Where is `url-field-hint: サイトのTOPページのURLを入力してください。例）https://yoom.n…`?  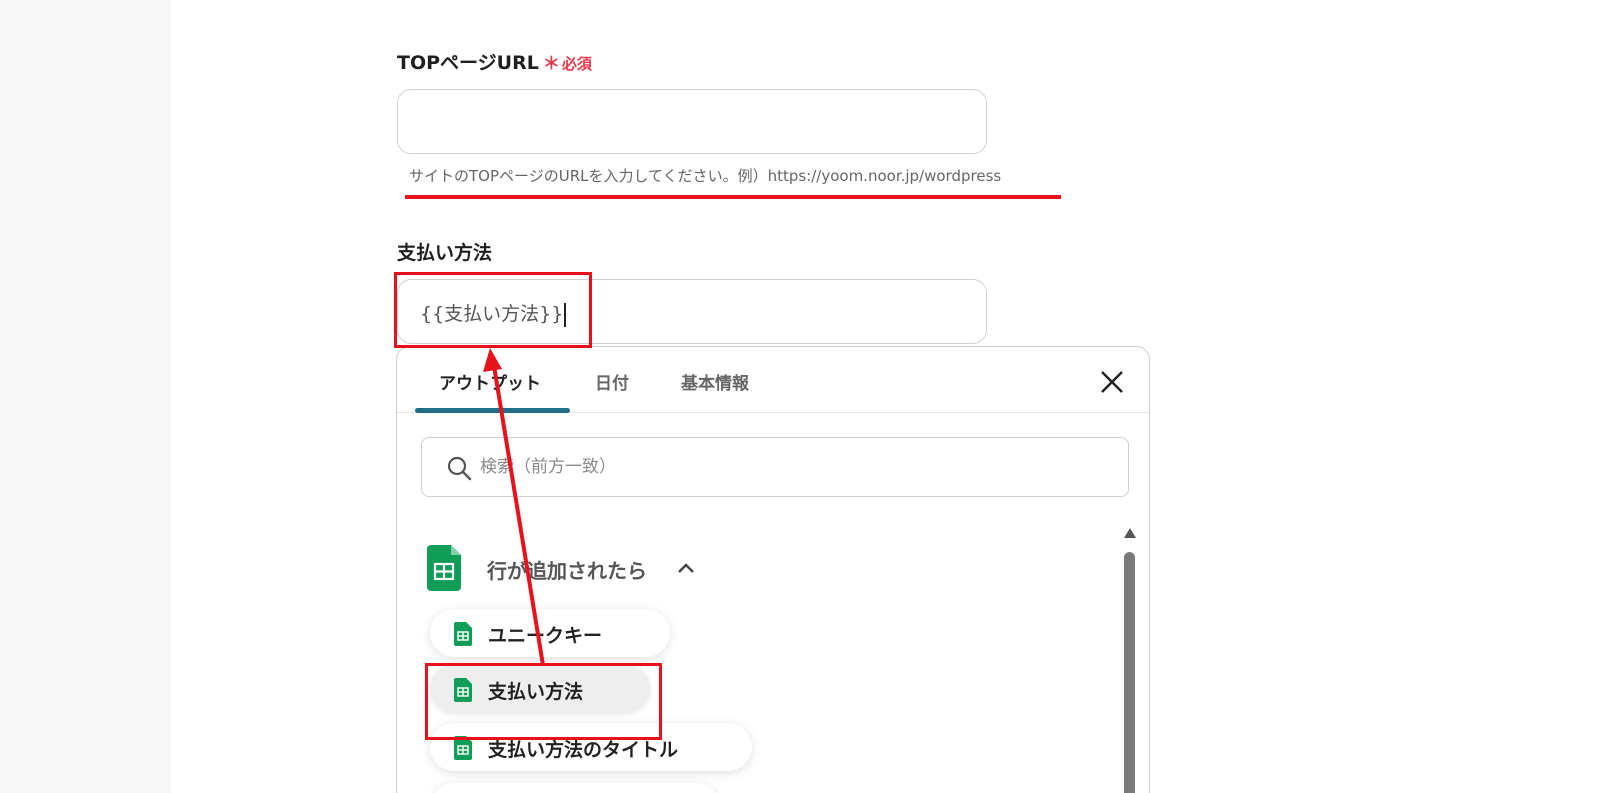
url-field-hint: サイトのTOPページのURLを入力してください。例）https://yoom.n… is located at coordinates (705, 176).